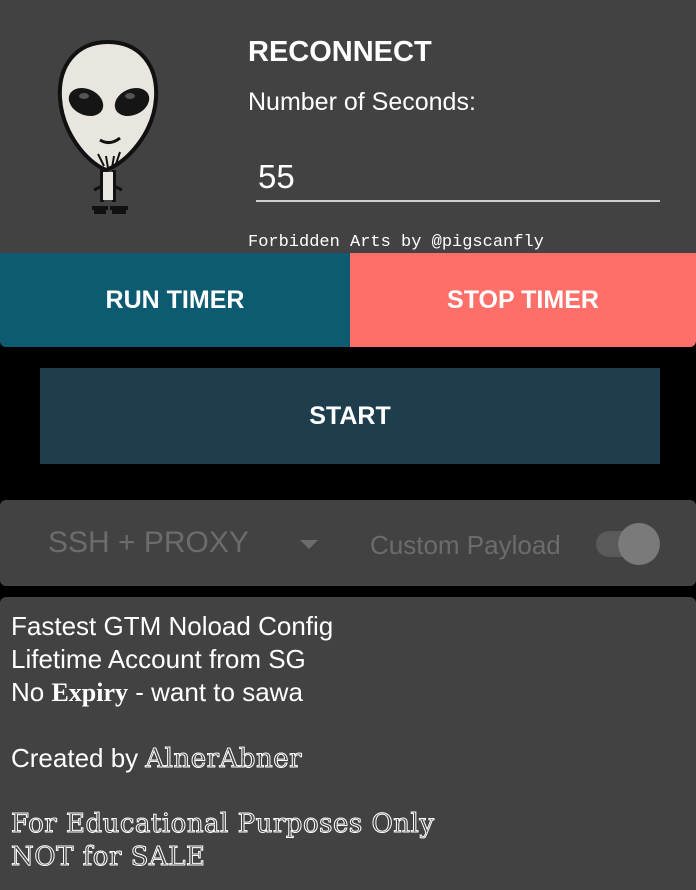 The height and width of the screenshot is (890, 696). What do you see at coordinates (362, 102) in the screenshot?
I see `seconds-label: Number of Seconds:` at bounding box center [362, 102].